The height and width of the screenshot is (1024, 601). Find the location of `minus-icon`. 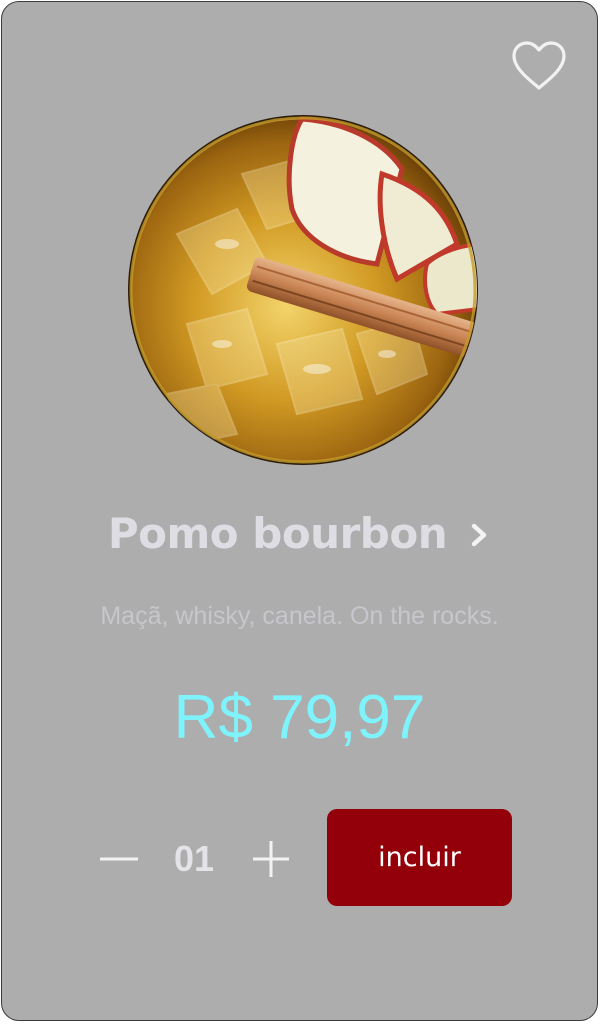

minus-icon is located at coordinates (119, 859).